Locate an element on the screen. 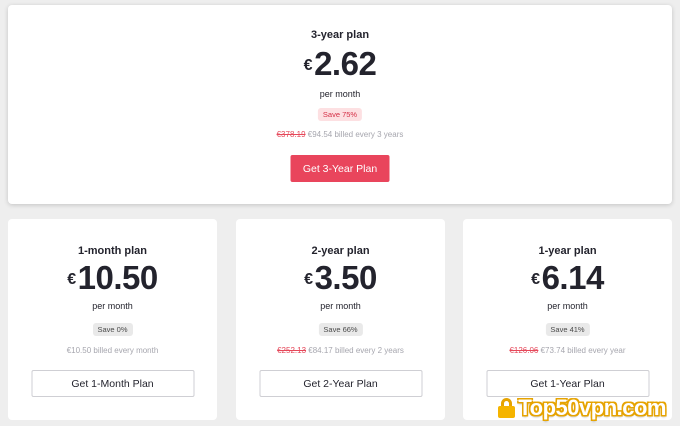 This screenshot has width=680, height=426. get-1-month-plan-button: Get 1-Month Plan is located at coordinates (112, 383).